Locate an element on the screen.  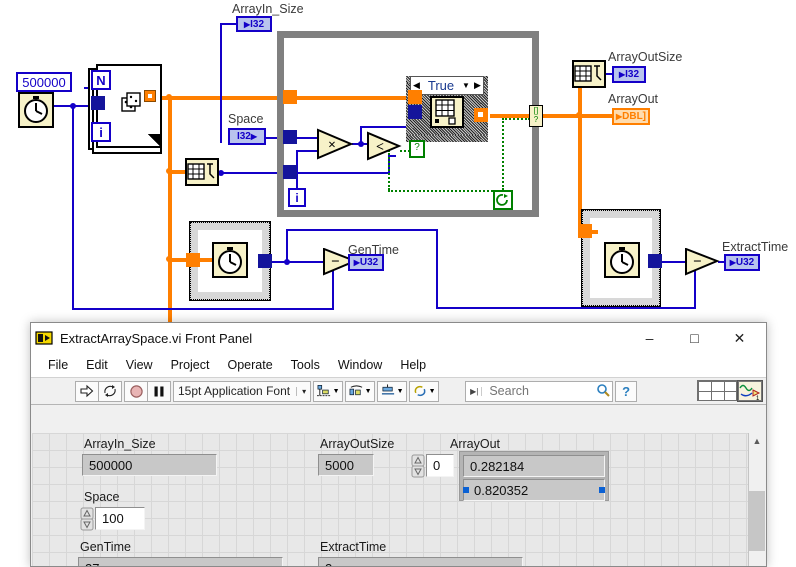
fp-spinner-space is located at coordinates (87, 519).